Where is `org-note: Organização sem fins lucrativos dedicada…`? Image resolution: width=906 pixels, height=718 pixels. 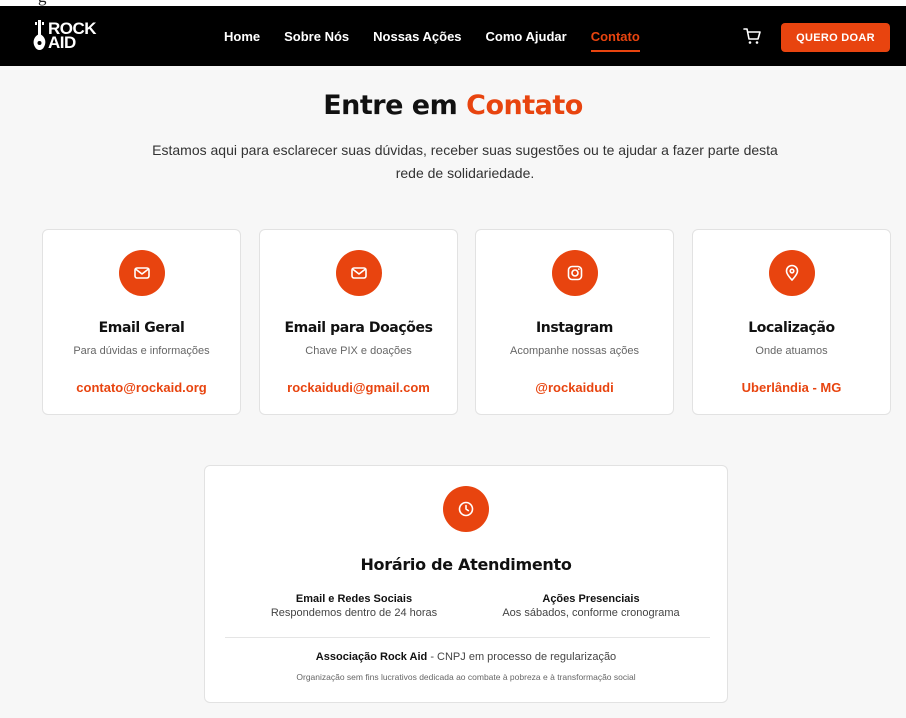
org-note: Organização sem fins lucrativos dedicada… is located at coordinates (466, 677).